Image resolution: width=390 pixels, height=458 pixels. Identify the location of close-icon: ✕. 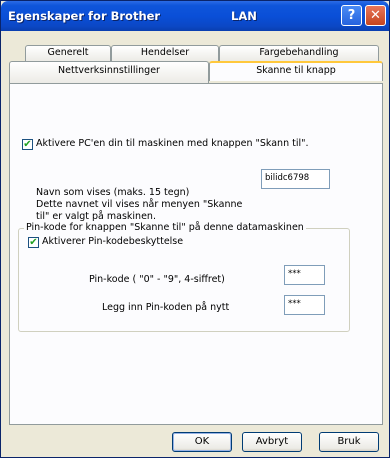
(375, 15).